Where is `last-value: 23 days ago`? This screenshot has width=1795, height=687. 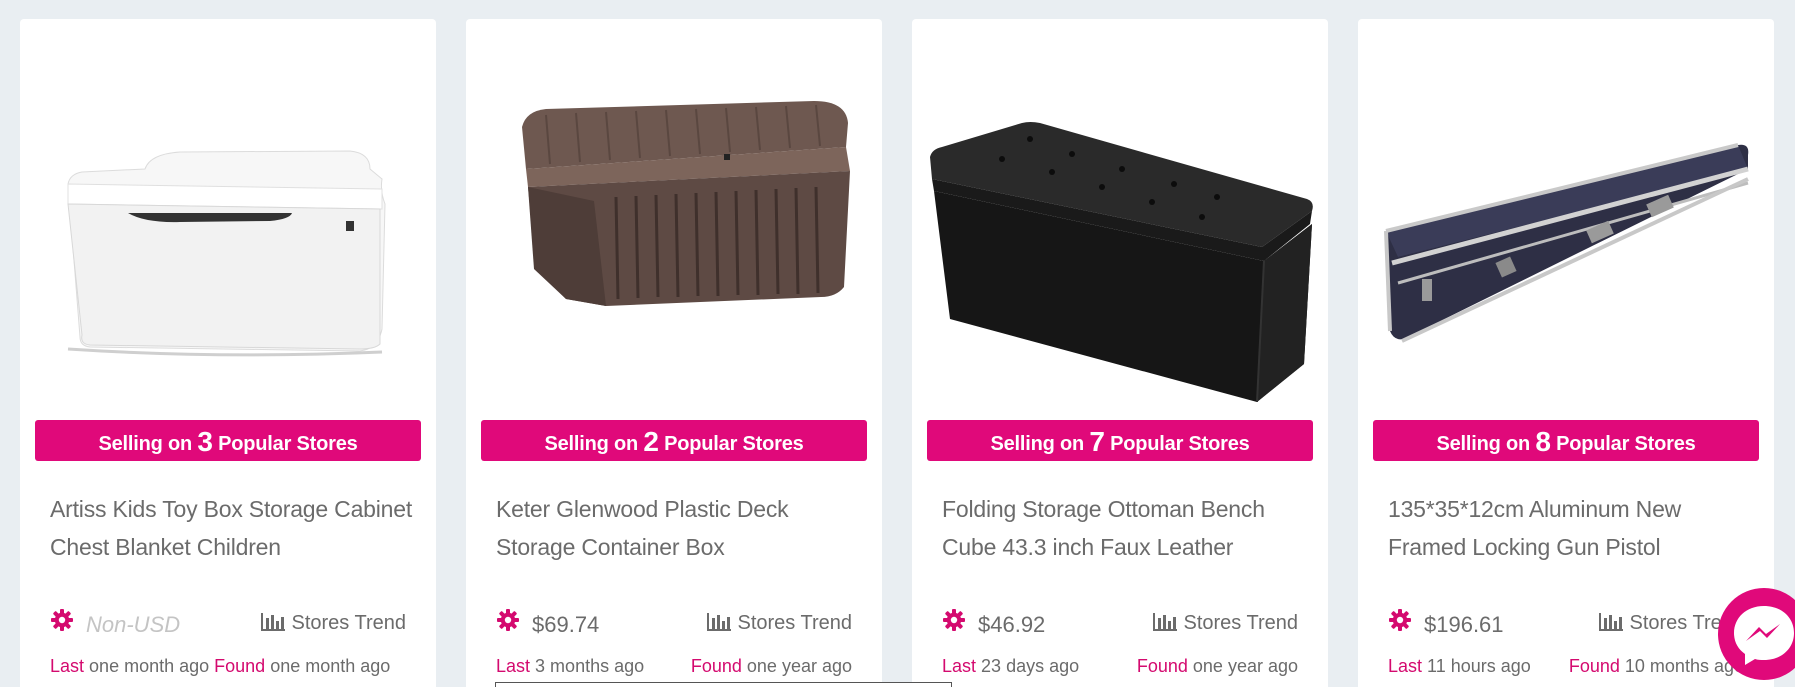 last-value: 23 days ago is located at coordinates (1030, 666).